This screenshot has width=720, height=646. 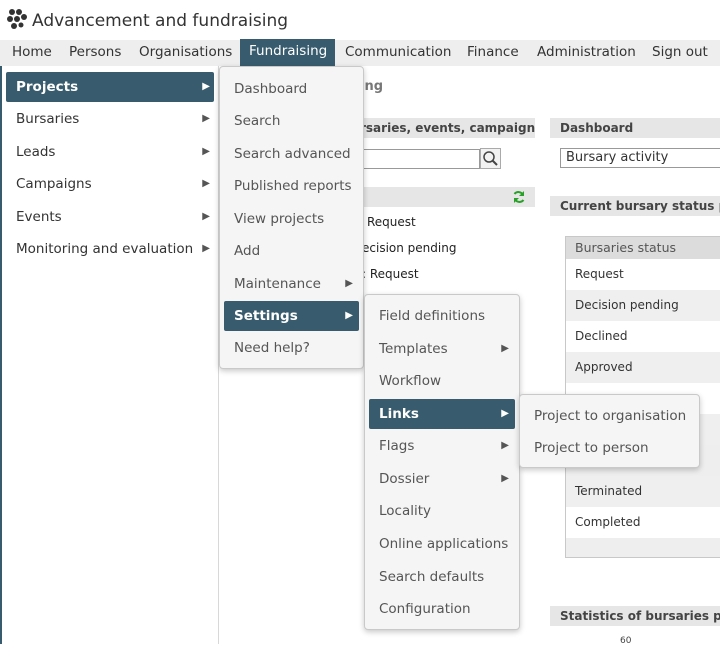 I want to click on side-menu-label: Campaigns, so click(x=54, y=184).